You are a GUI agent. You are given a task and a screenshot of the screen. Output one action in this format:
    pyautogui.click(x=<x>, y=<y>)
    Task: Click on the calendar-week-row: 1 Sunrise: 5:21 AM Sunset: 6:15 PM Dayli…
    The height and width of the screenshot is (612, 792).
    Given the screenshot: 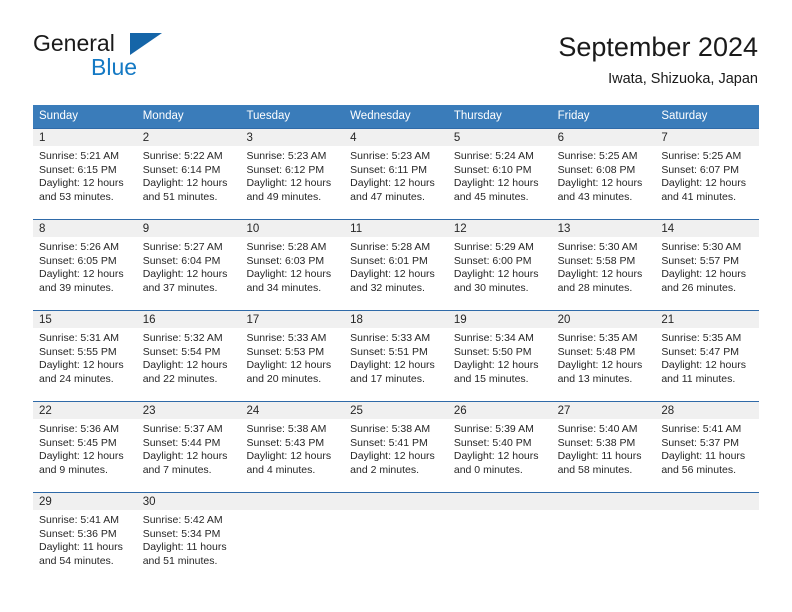 What is the action you would take?
    pyautogui.click(x=396, y=173)
    